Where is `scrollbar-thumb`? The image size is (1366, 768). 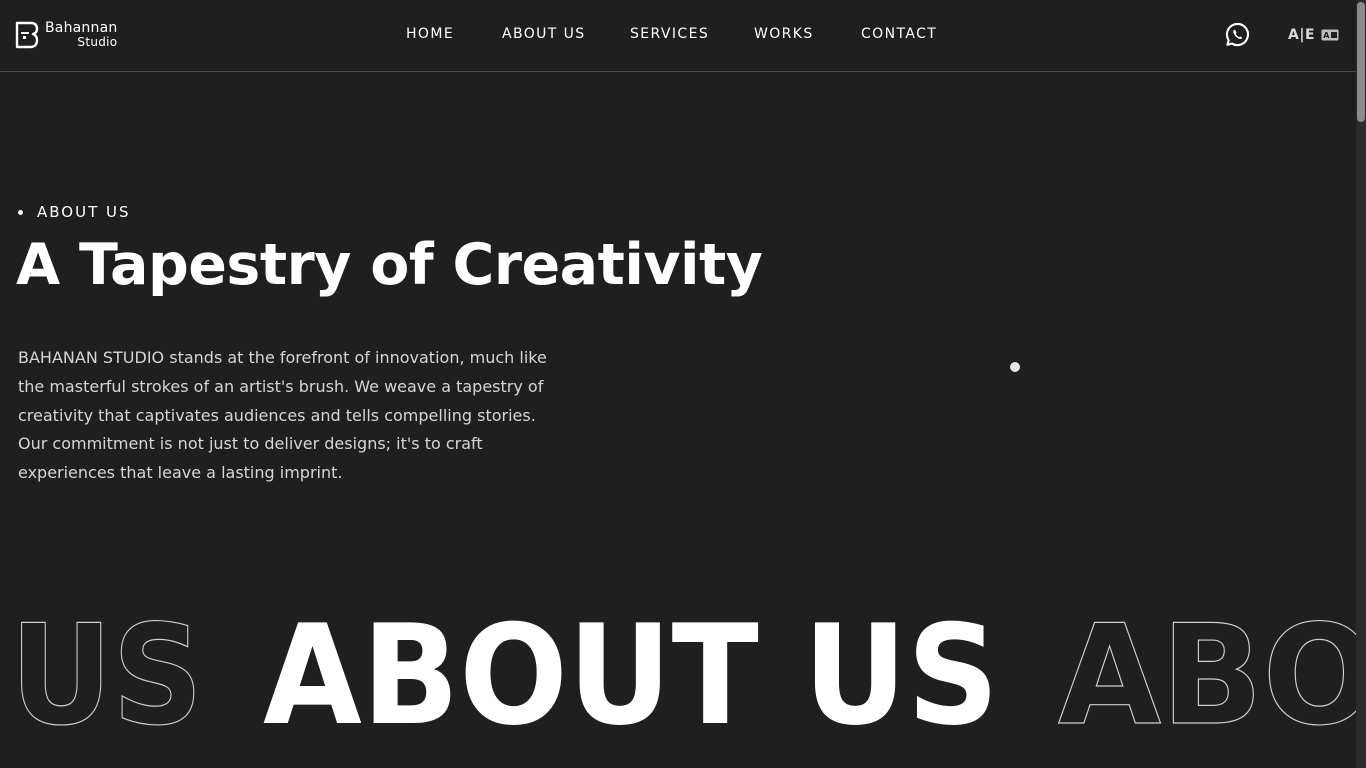 scrollbar-thumb is located at coordinates (1361, 62).